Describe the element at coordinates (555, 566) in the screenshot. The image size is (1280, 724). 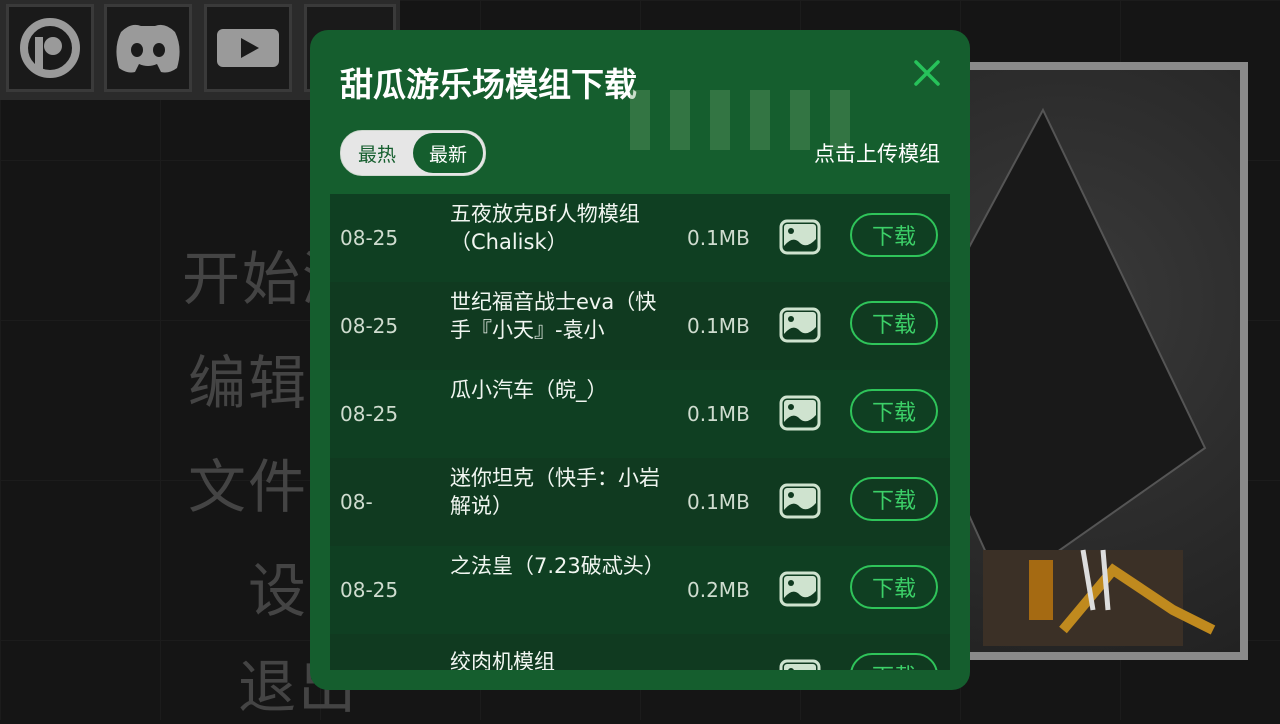
I see `mod-name: 之法皇（7.23破忒头）` at that location.